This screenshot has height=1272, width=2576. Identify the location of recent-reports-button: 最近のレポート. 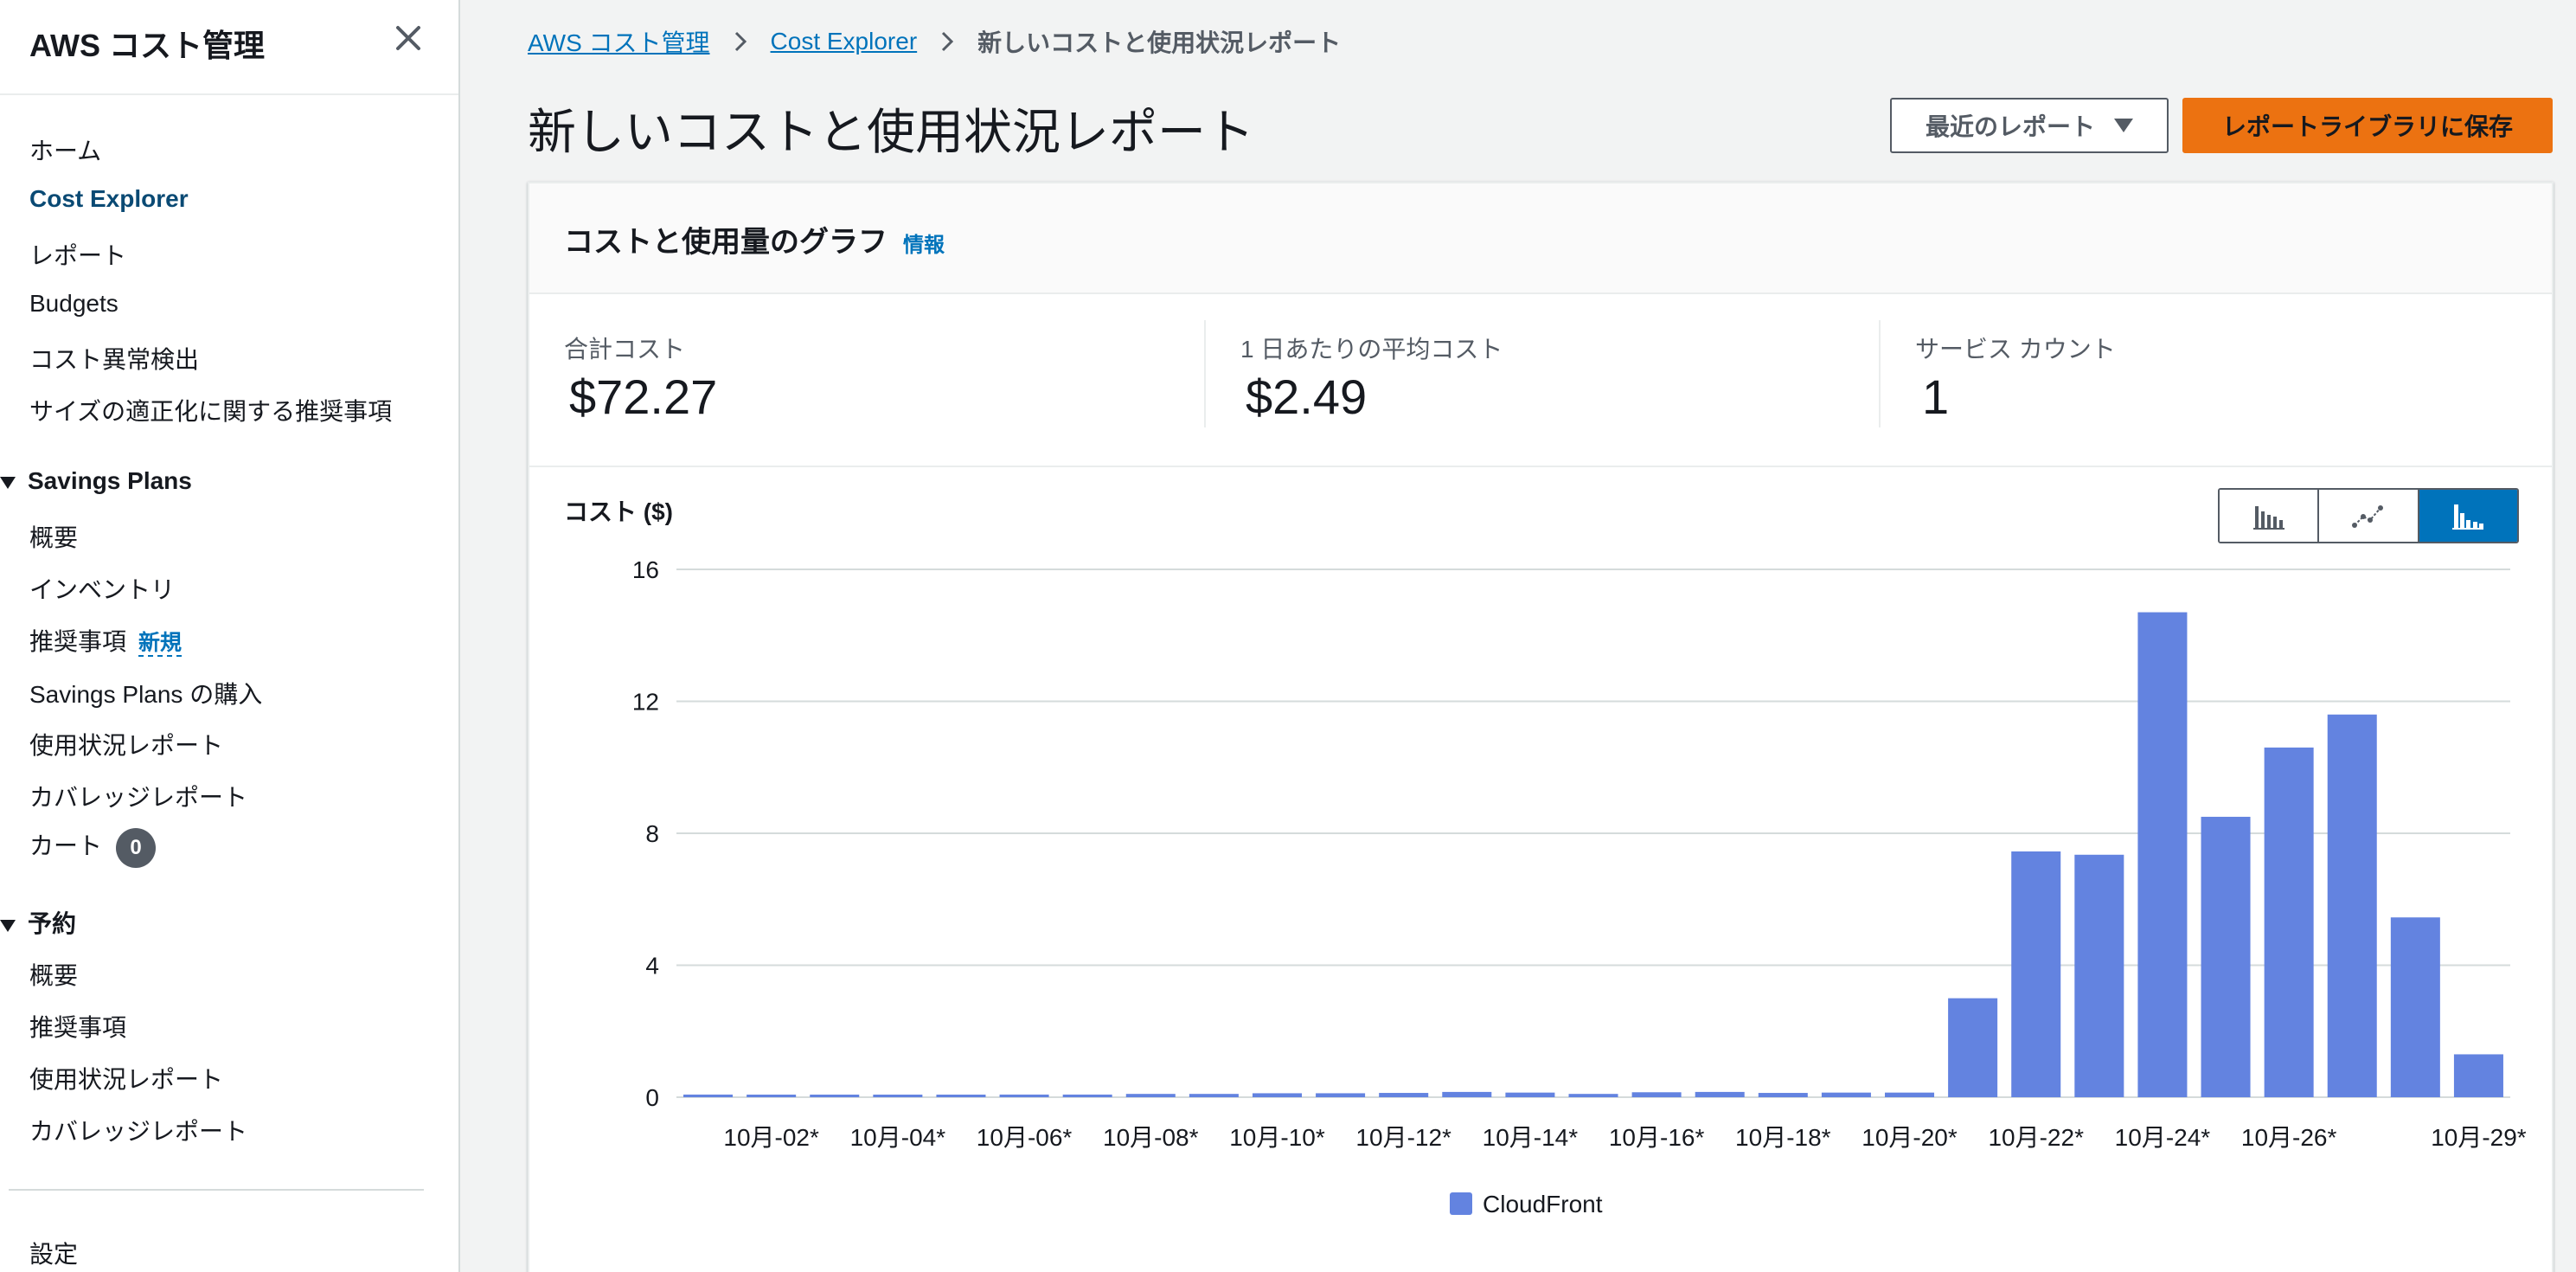
(2029, 125).